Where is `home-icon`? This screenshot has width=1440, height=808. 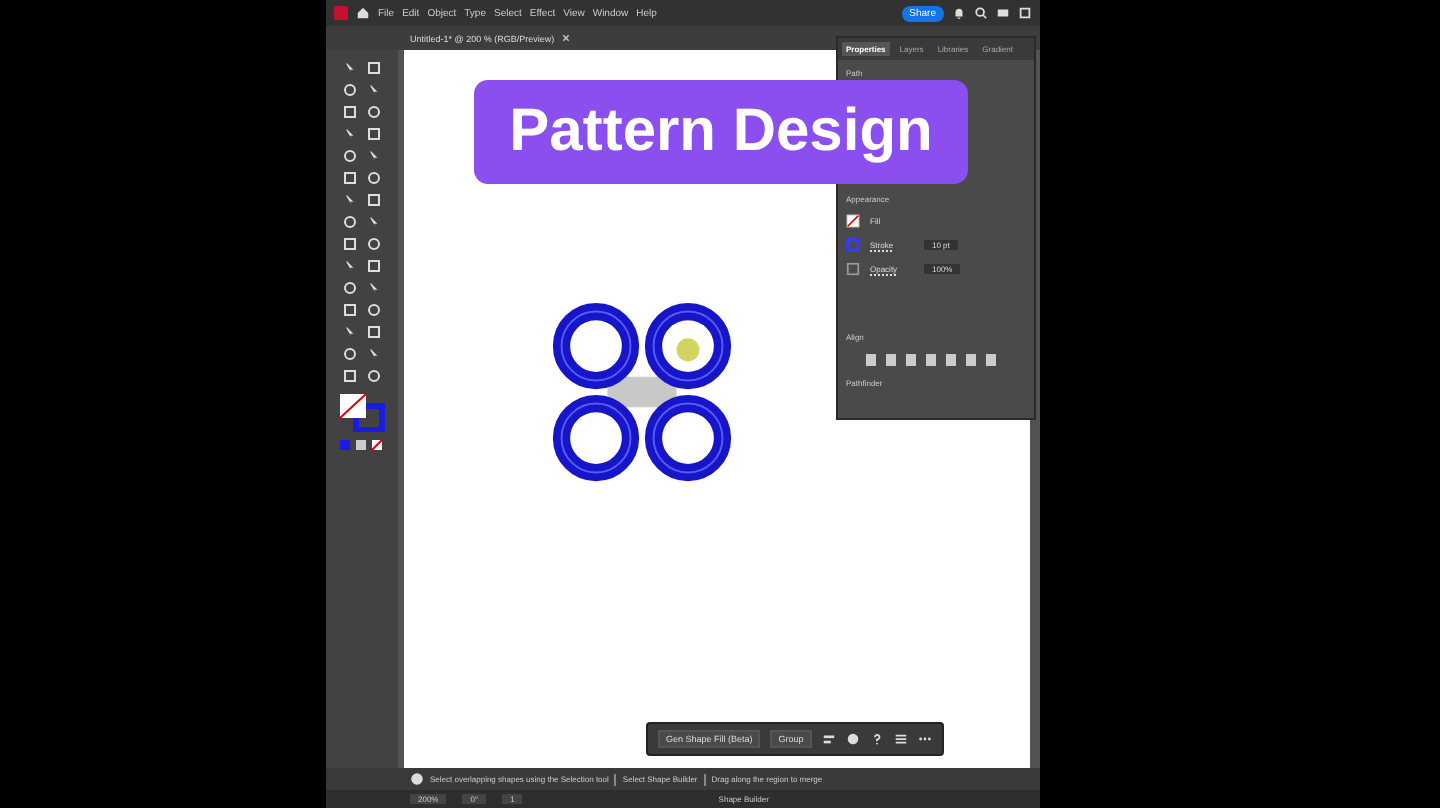
home-icon is located at coordinates (363, 13).